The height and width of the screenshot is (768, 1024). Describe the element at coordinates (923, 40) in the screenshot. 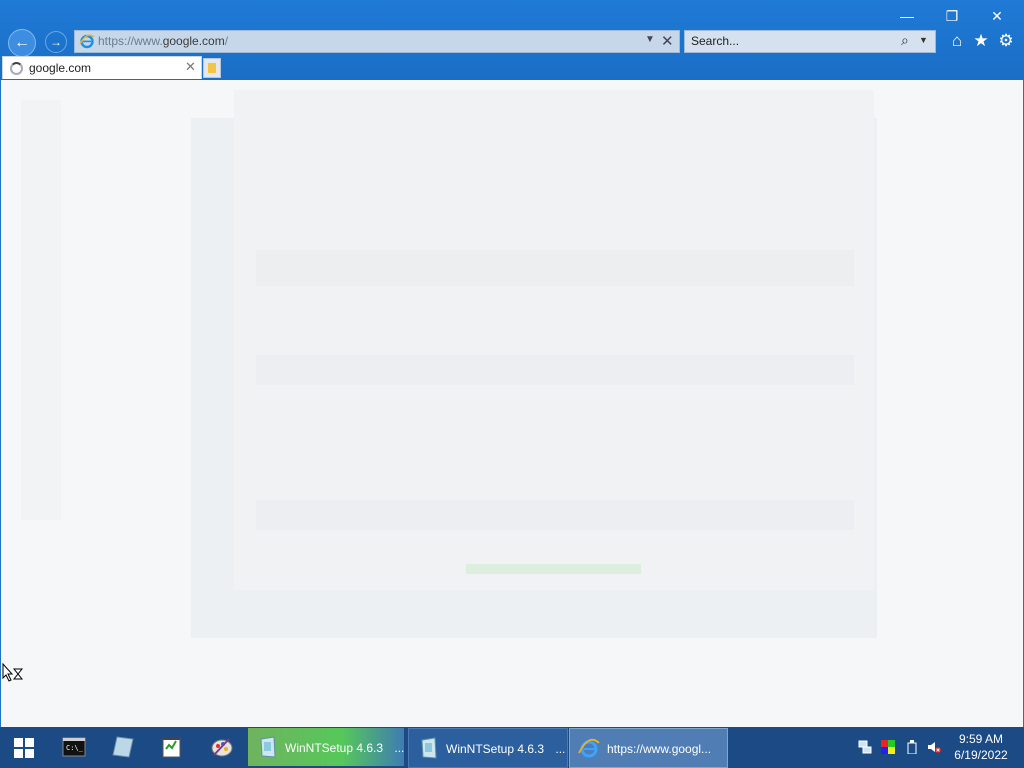

I see `search-dropdown-icon: ▼` at that location.